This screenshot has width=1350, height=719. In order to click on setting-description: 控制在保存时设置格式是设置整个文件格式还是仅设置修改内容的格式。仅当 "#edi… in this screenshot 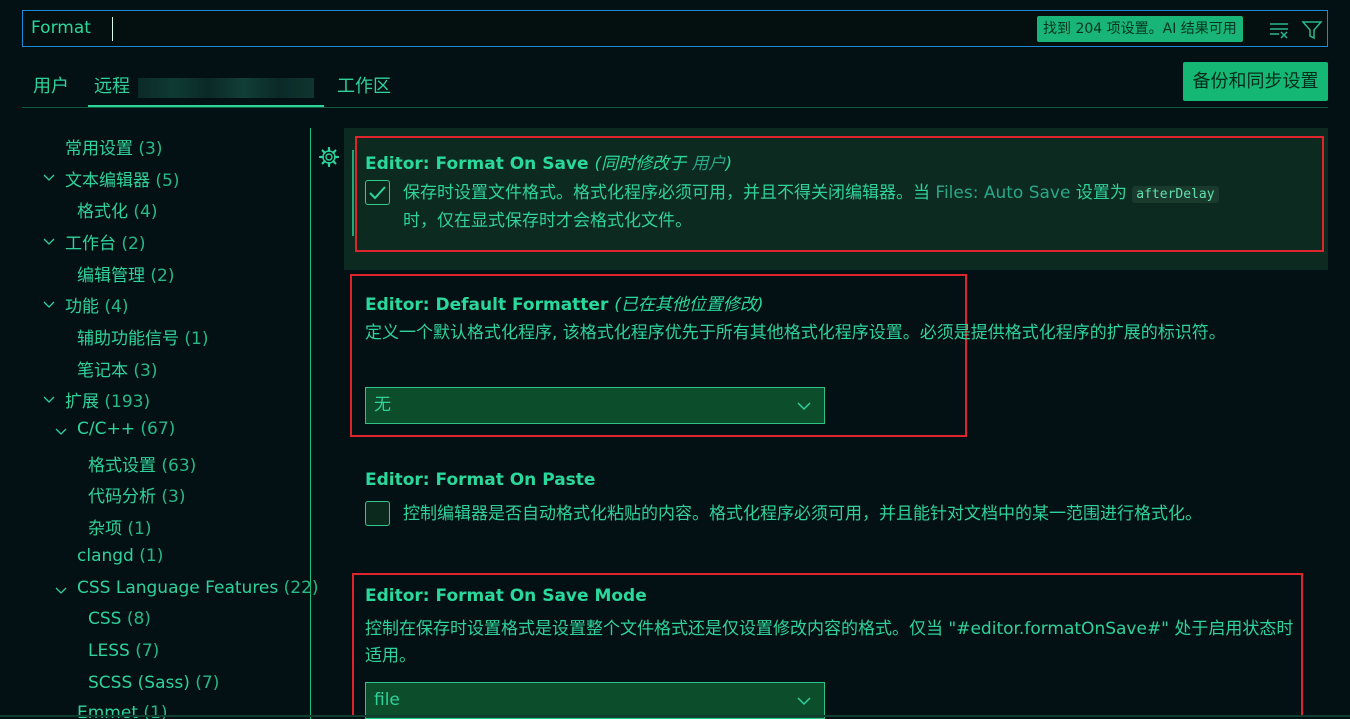, I will do `click(829, 642)`.